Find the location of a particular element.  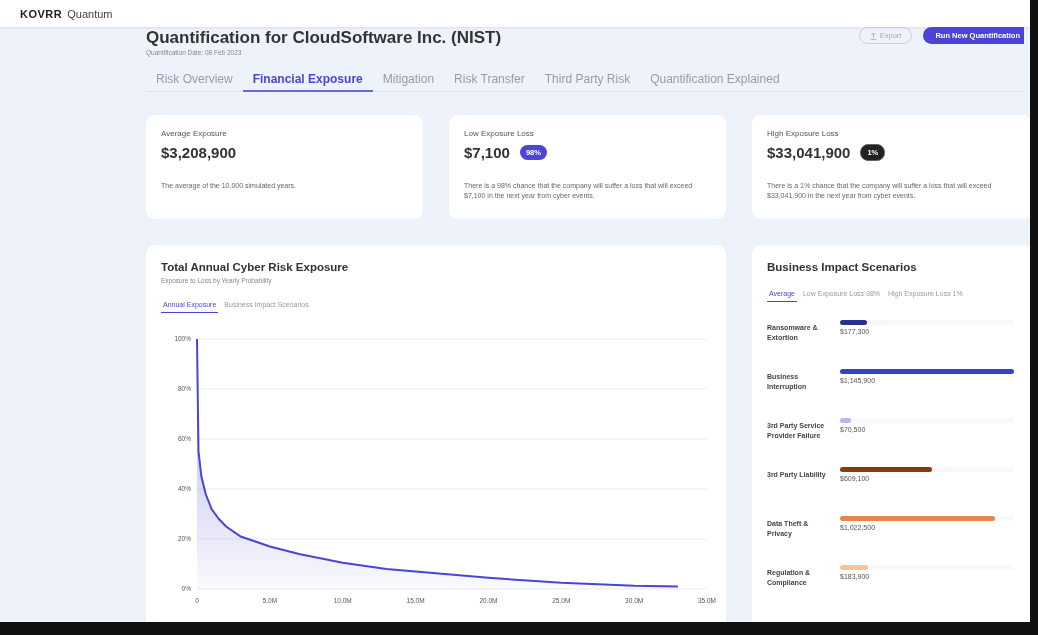

nav-tab: Third Party Risk is located at coordinates (587, 80).